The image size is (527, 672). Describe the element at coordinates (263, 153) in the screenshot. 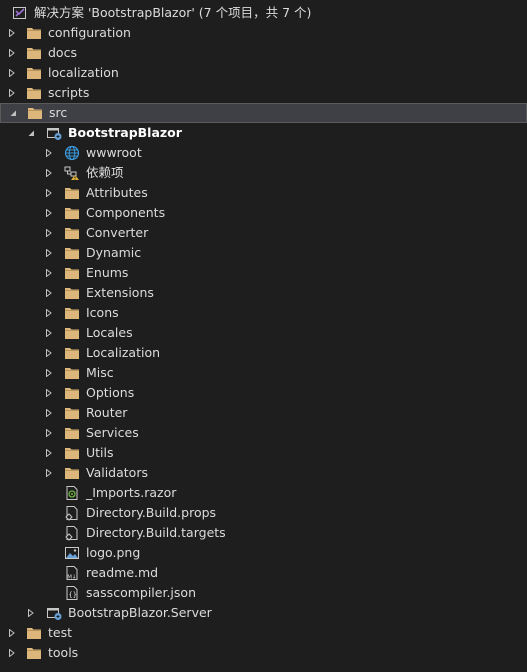

I see `tree-item-wwwroot: wwwroot` at that location.